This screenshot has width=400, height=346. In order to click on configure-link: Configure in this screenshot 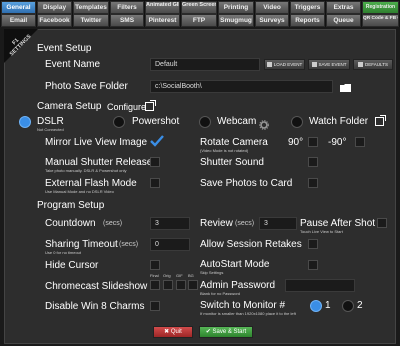, I will do `click(126, 107)`.